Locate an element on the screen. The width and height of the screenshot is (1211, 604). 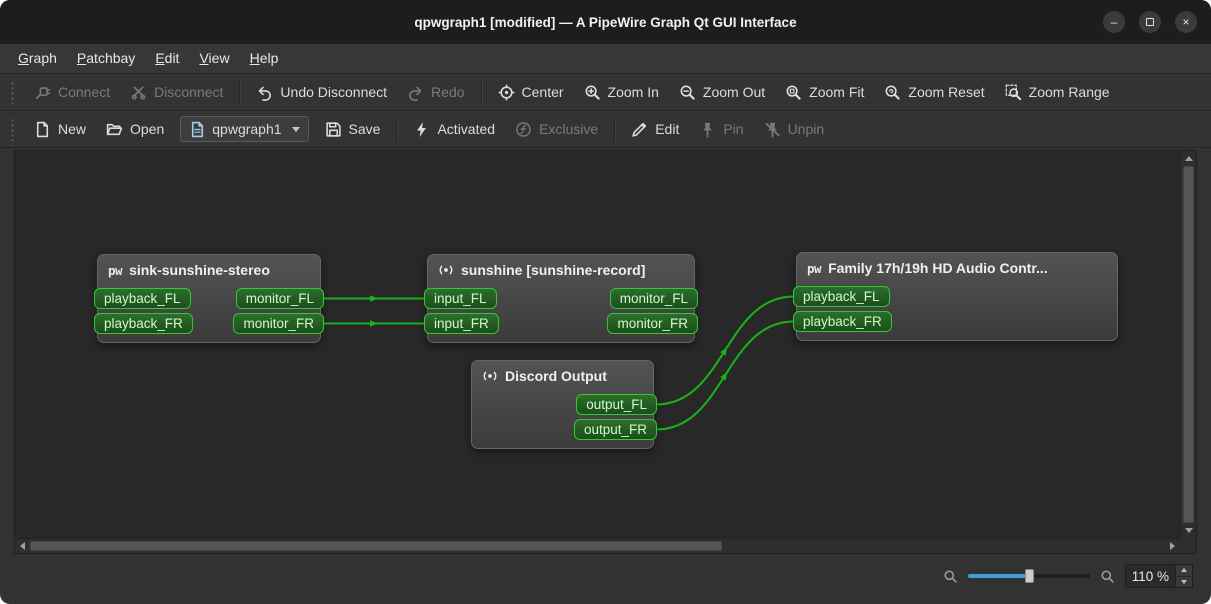
toolbar-label: Connect is located at coordinates (84, 92).